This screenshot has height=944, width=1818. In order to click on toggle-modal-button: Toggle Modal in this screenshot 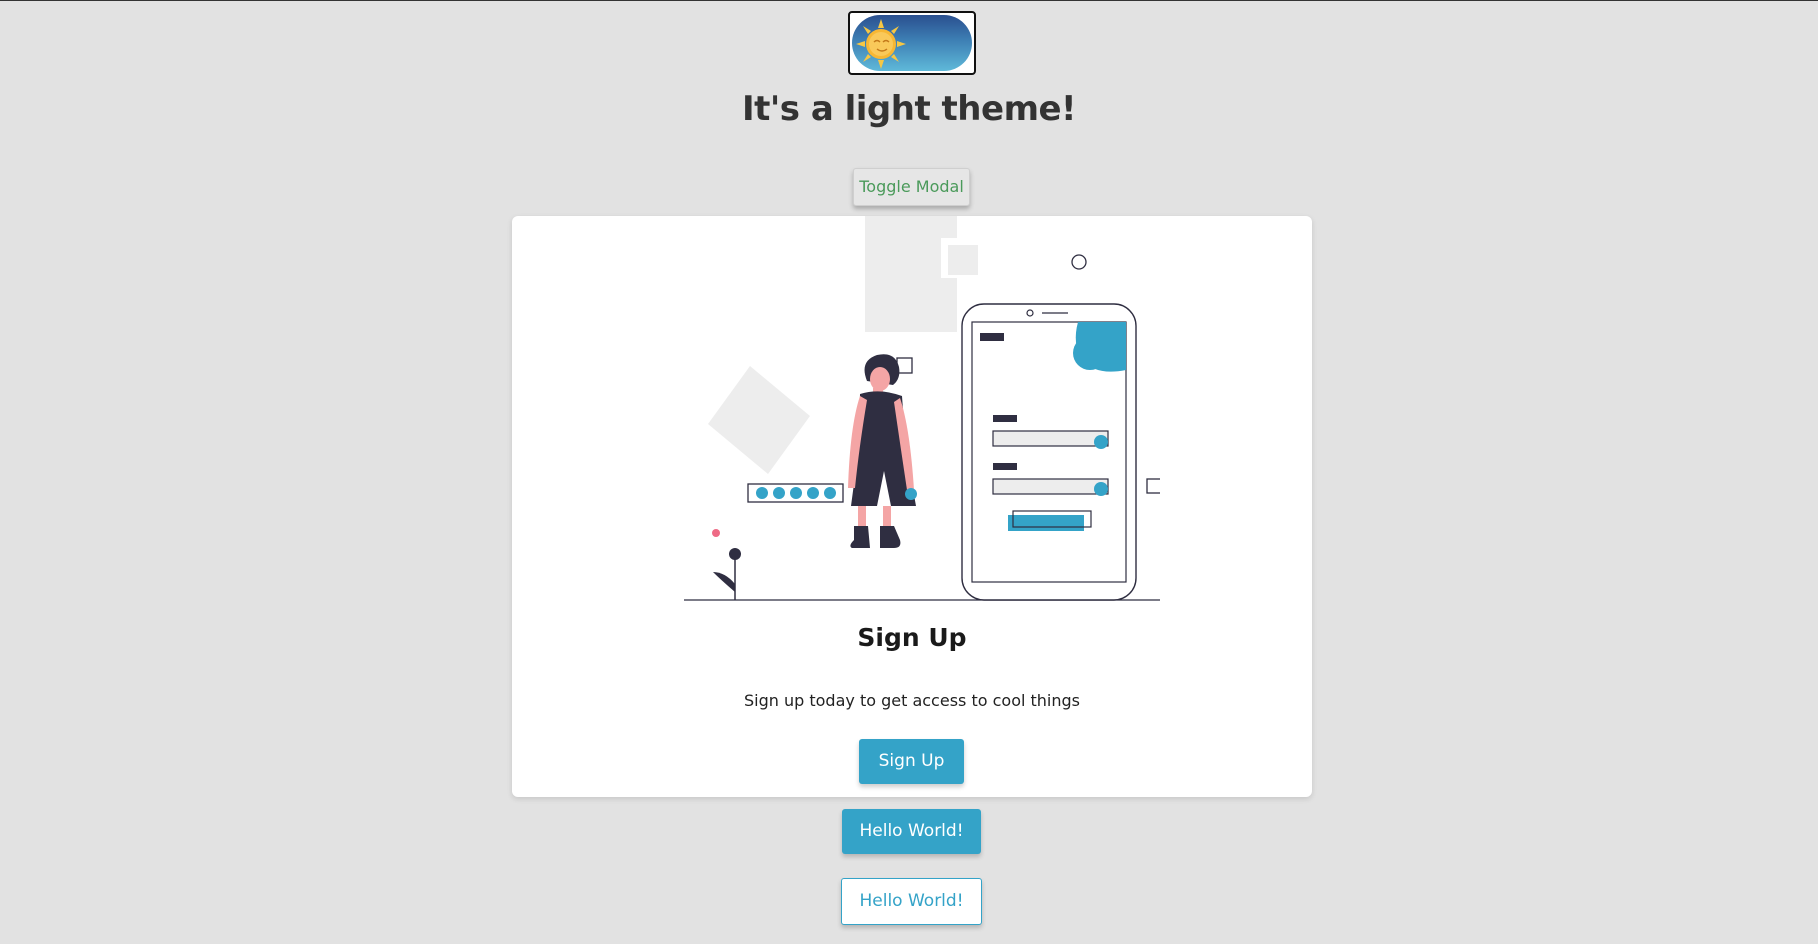, I will do `click(911, 187)`.